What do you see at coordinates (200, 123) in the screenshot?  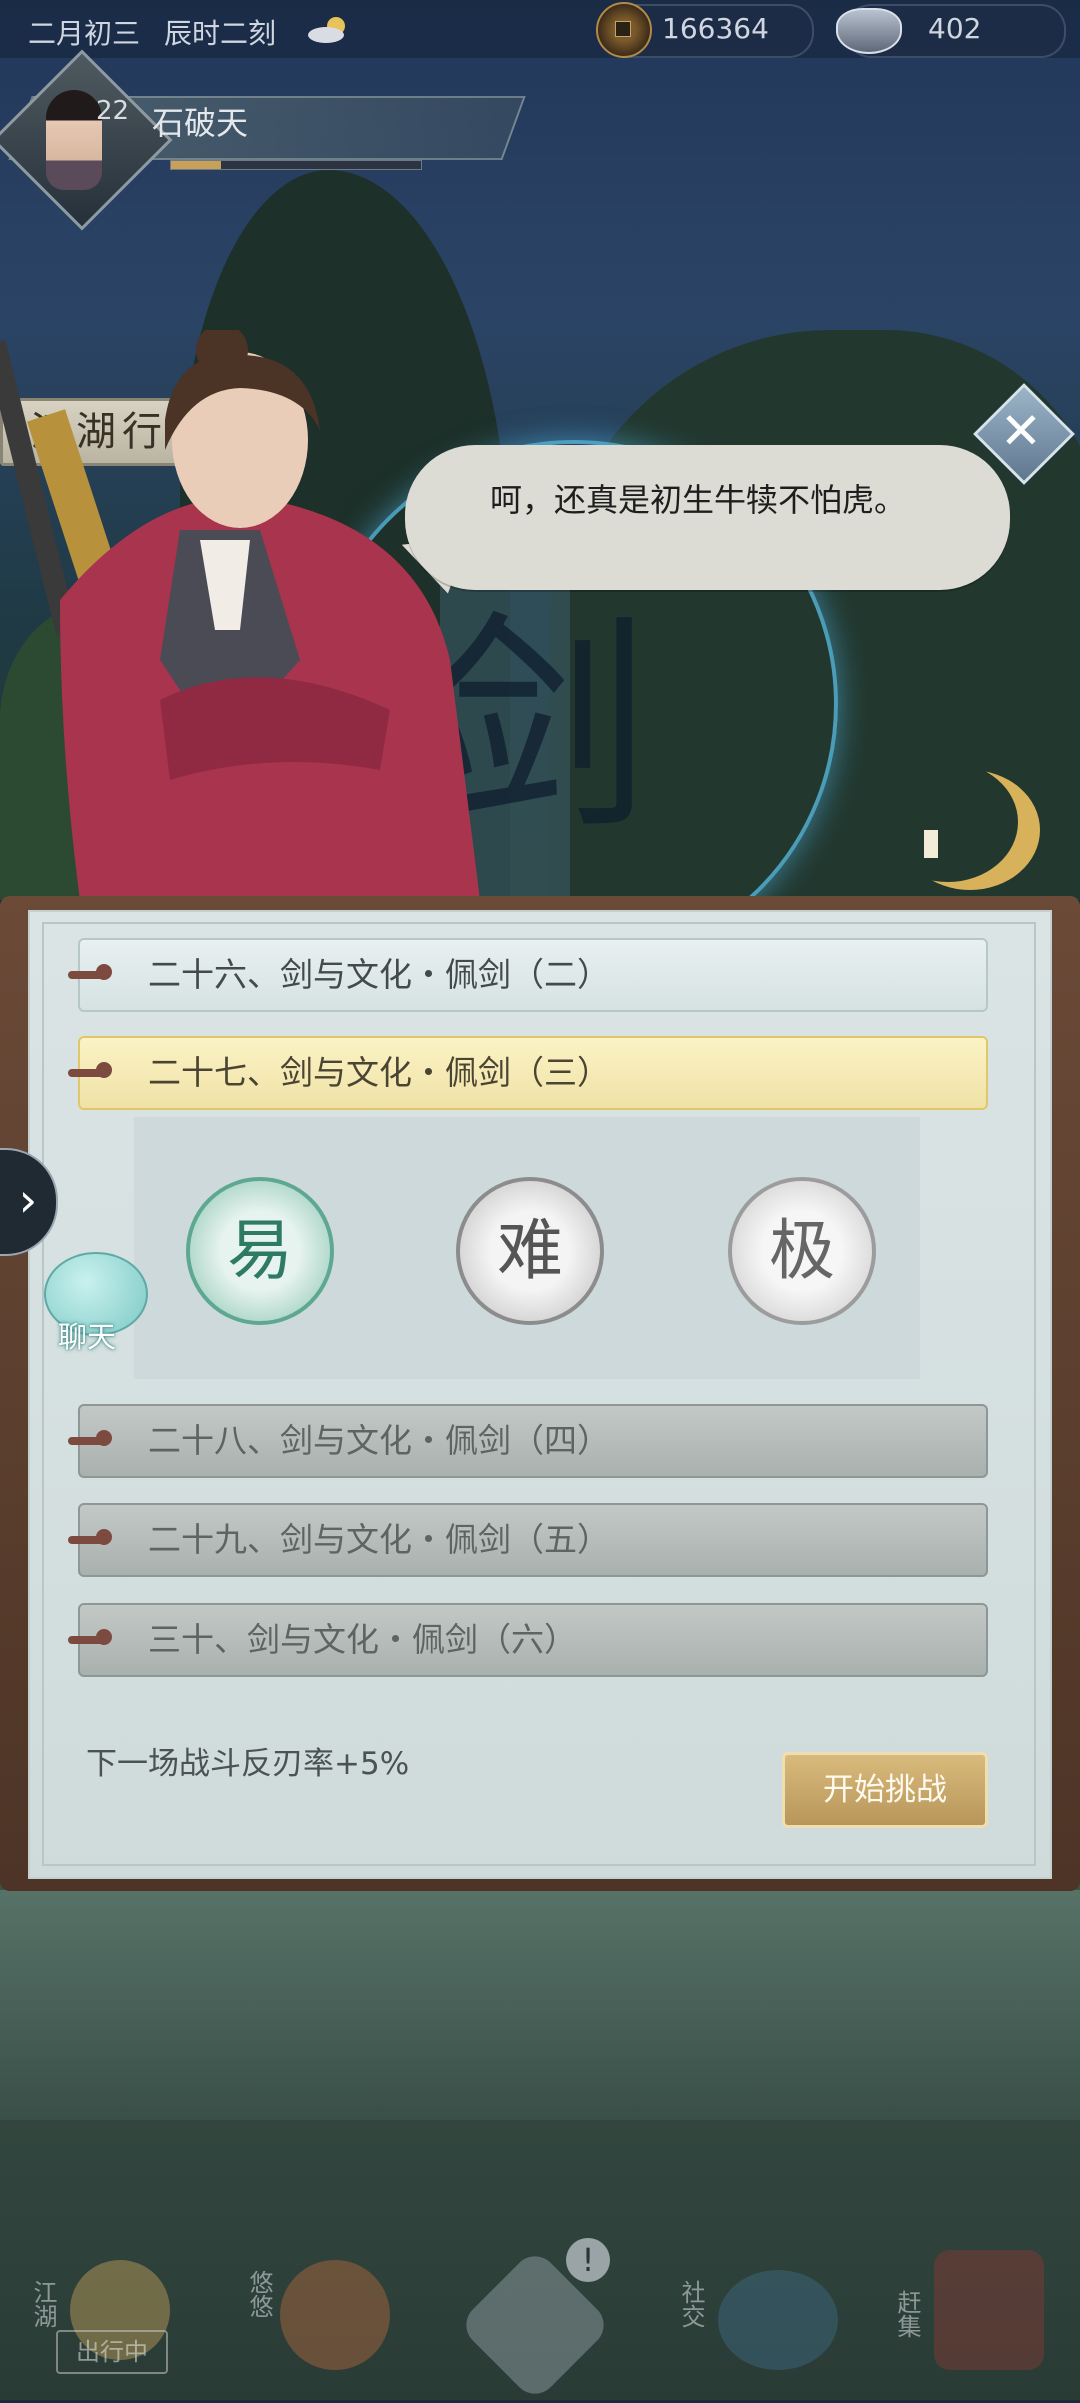 I see `player-name: 石破天` at bounding box center [200, 123].